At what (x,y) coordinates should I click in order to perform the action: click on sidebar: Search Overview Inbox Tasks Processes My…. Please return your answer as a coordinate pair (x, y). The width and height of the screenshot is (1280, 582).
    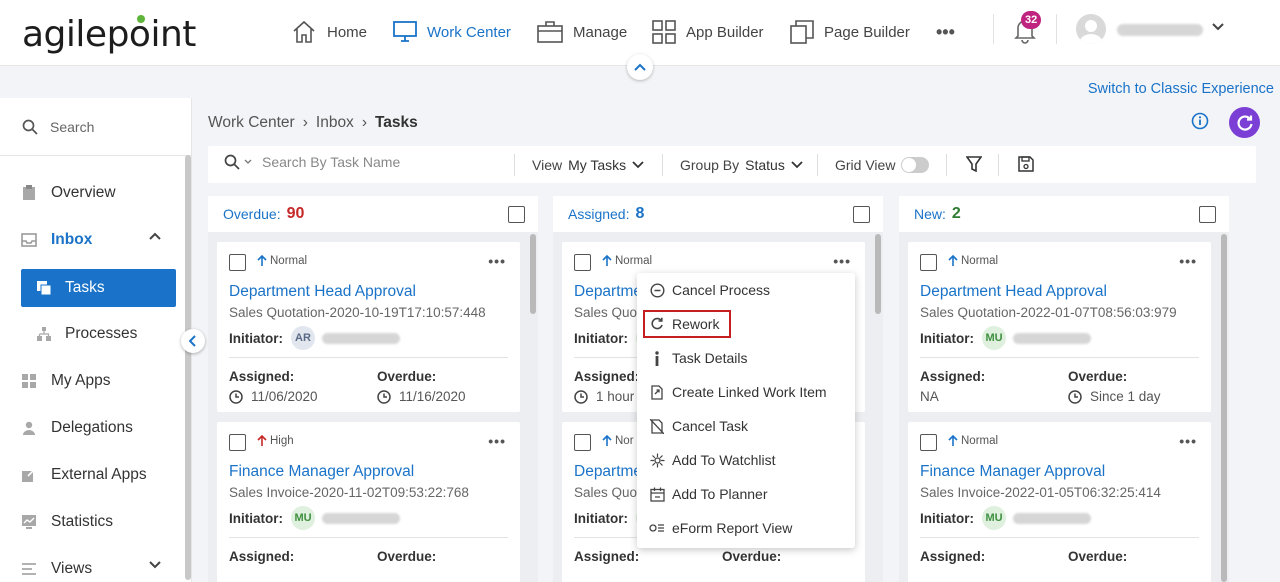
    Looking at the image, I should click on (96, 340).